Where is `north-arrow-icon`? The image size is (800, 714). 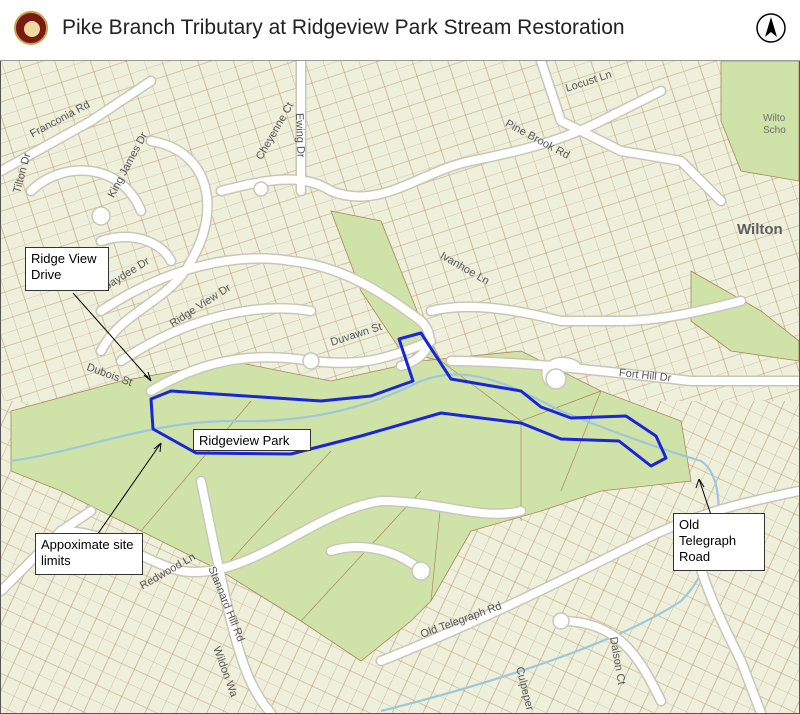
north-arrow-icon is located at coordinates (771, 28).